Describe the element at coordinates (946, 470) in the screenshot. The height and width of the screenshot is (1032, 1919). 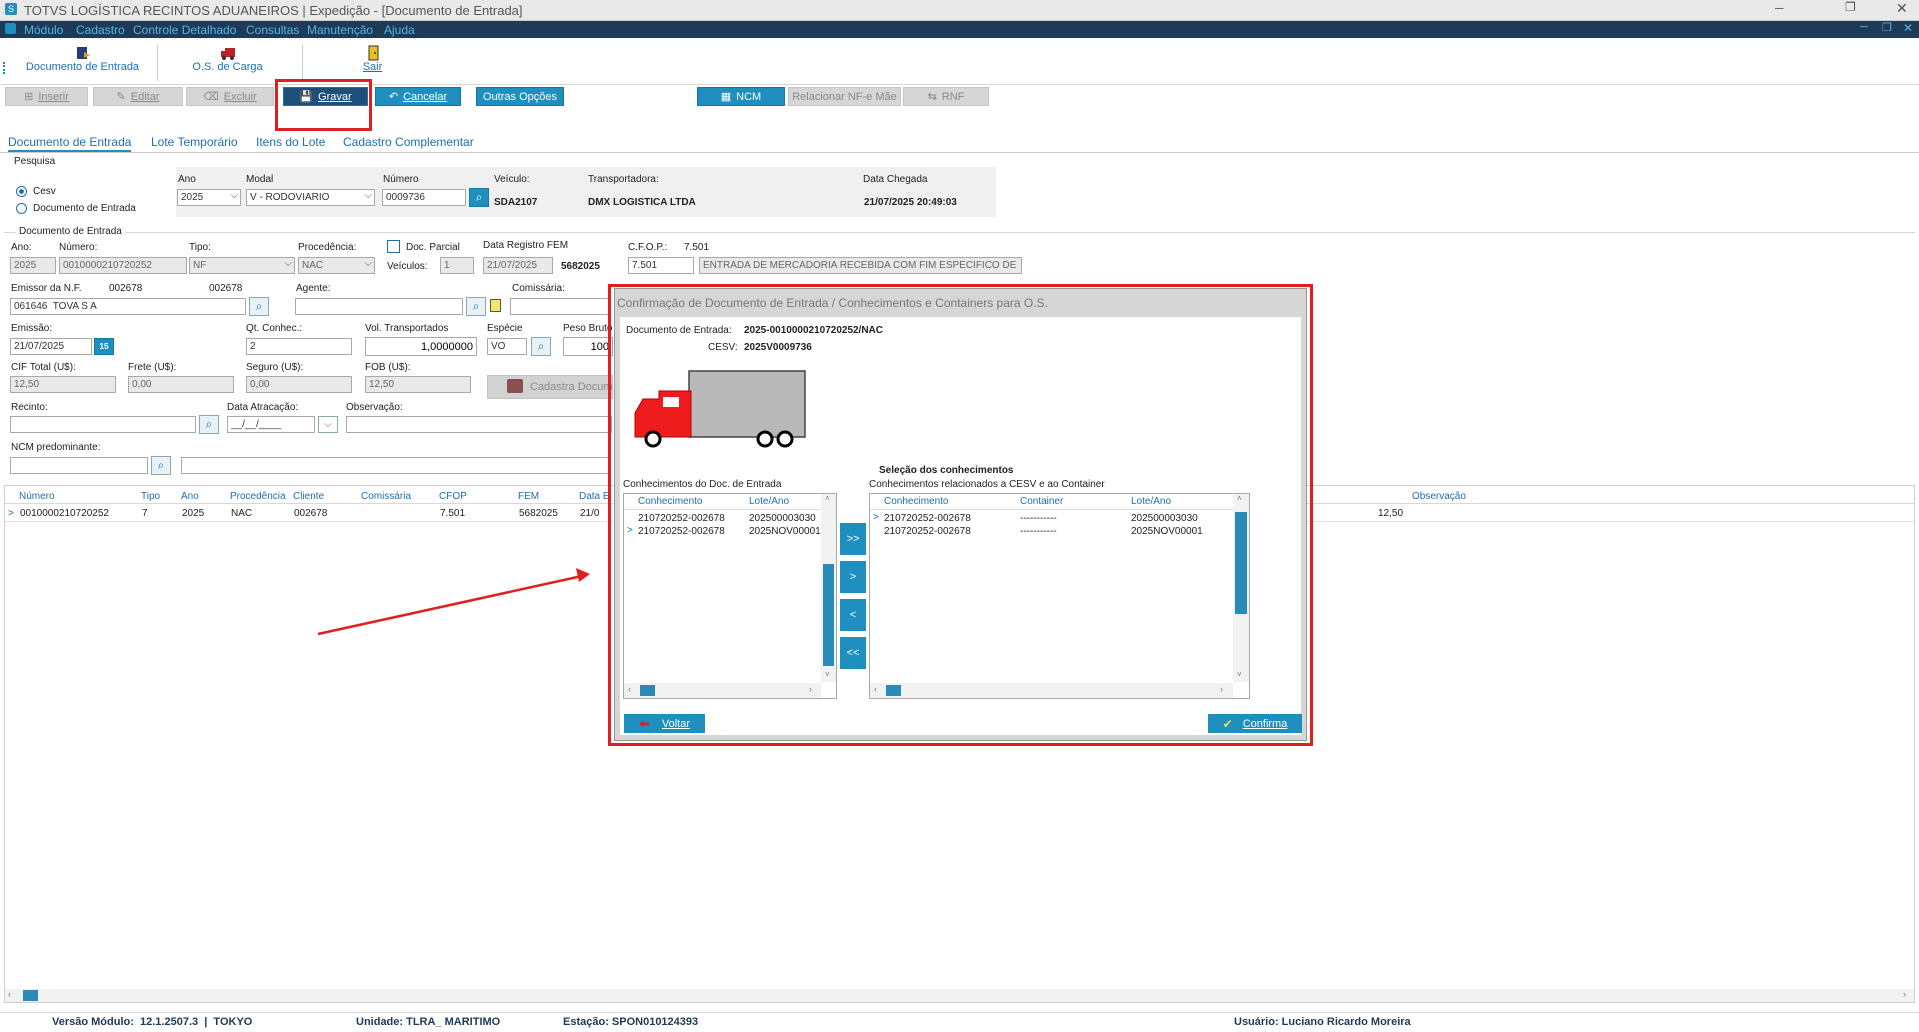
I see `selecao-title: Seleção dos conhecimentos` at that location.